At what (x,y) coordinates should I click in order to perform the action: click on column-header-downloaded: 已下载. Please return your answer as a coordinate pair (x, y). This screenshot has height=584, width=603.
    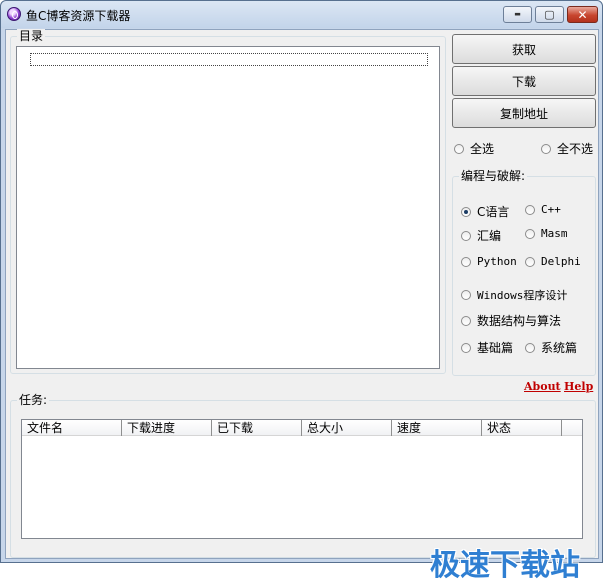
    Looking at the image, I should click on (257, 428).